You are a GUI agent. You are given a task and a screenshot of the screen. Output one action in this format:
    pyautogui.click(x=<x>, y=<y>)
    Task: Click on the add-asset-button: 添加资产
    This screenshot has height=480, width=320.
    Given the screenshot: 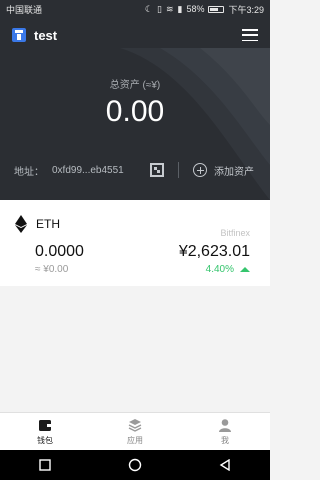 What is the action you would take?
    pyautogui.click(x=223, y=170)
    